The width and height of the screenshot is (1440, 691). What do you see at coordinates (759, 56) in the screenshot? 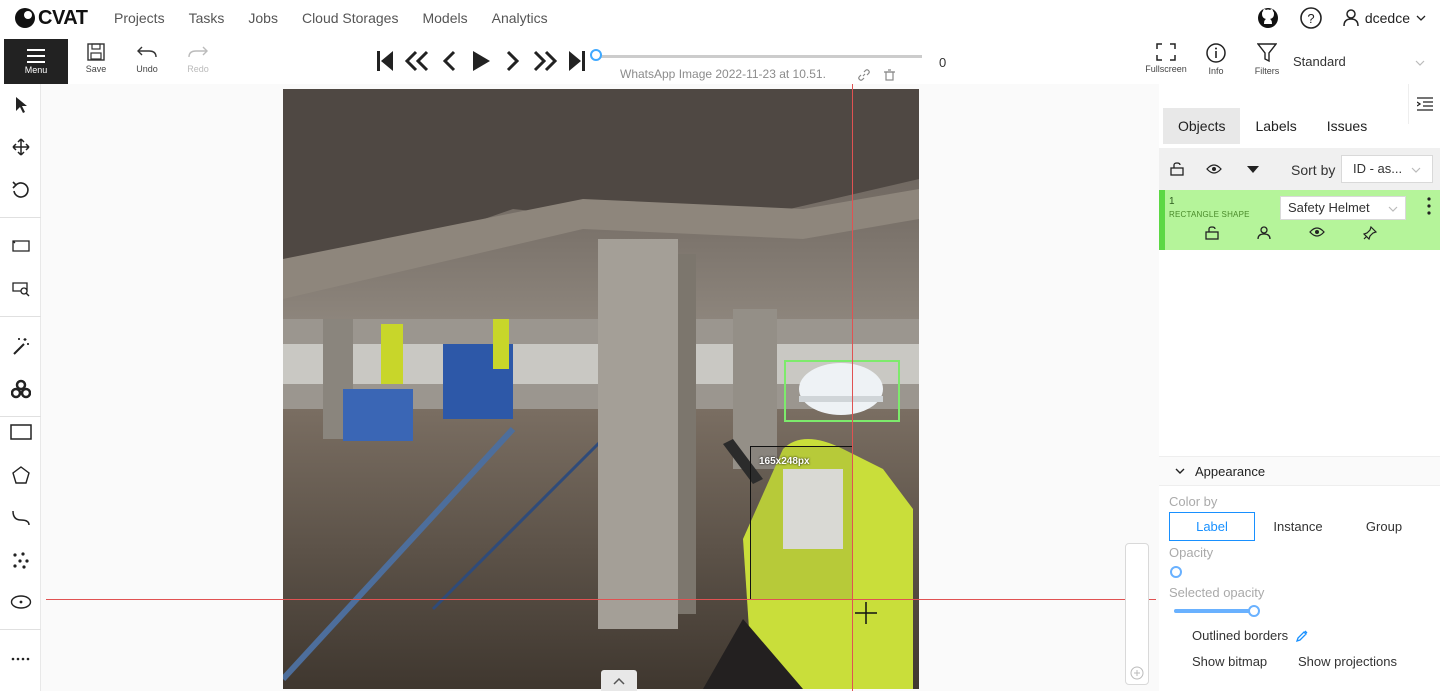
I see `frame-slider` at bounding box center [759, 56].